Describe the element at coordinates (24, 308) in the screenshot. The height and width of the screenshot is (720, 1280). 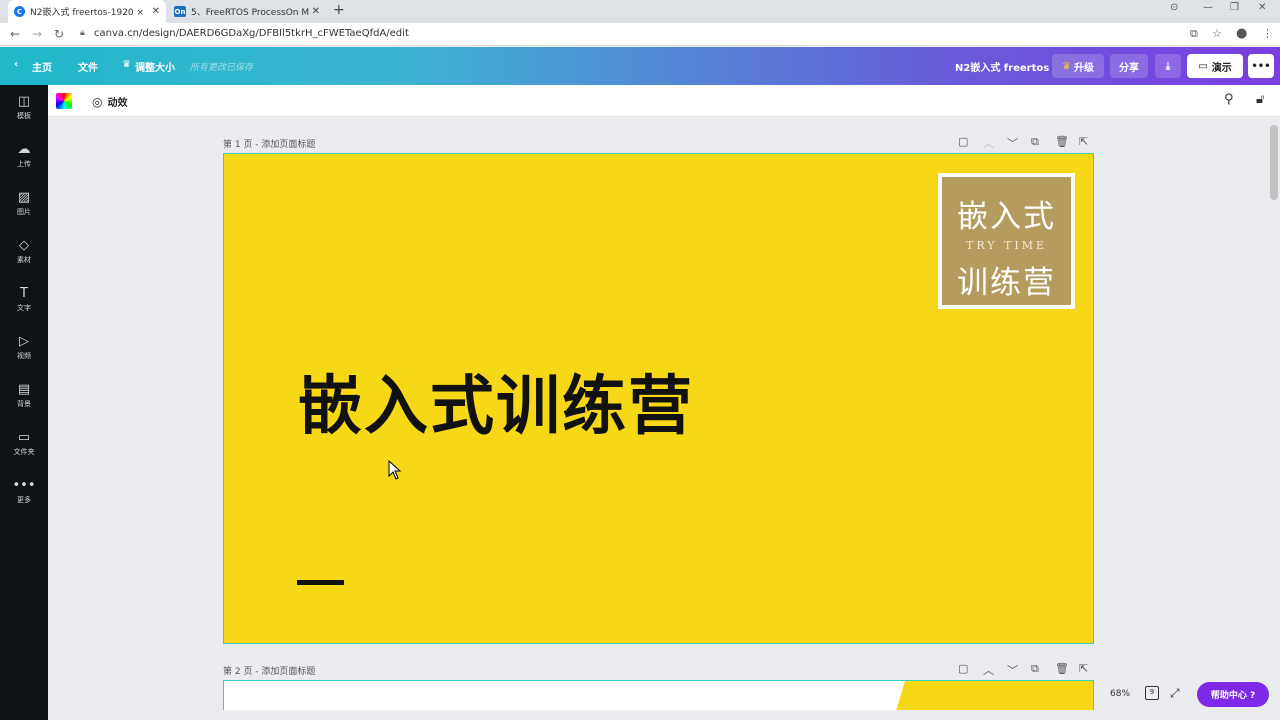
I see `sidebar-item-label: 文字` at that location.